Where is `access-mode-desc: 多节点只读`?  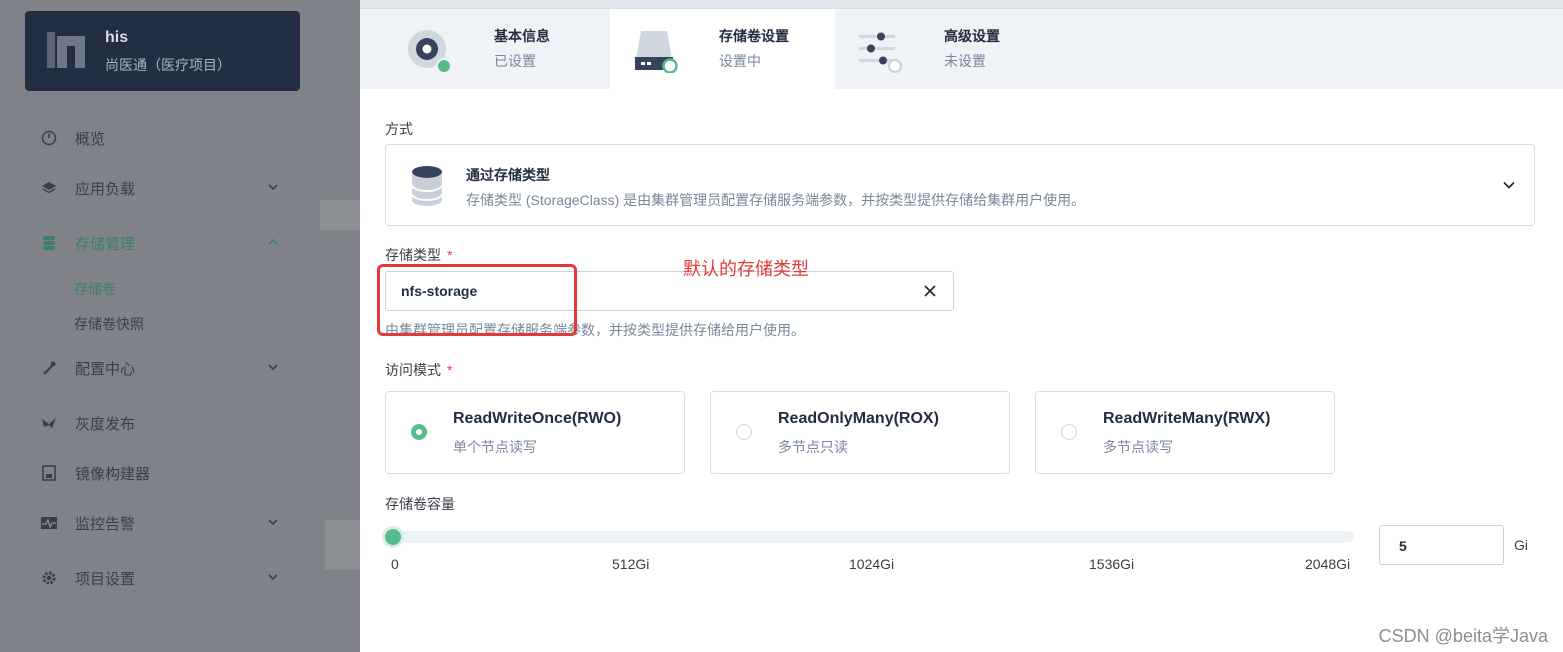 access-mode-desc: 多节点只读 is located at coordinates (813, 447).